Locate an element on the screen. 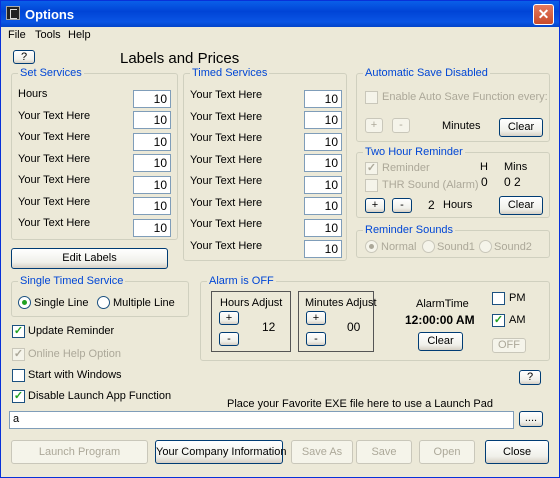 The image size is (560, 478). auto-save-clear-button: Clear is located at coordinates (521, 127).